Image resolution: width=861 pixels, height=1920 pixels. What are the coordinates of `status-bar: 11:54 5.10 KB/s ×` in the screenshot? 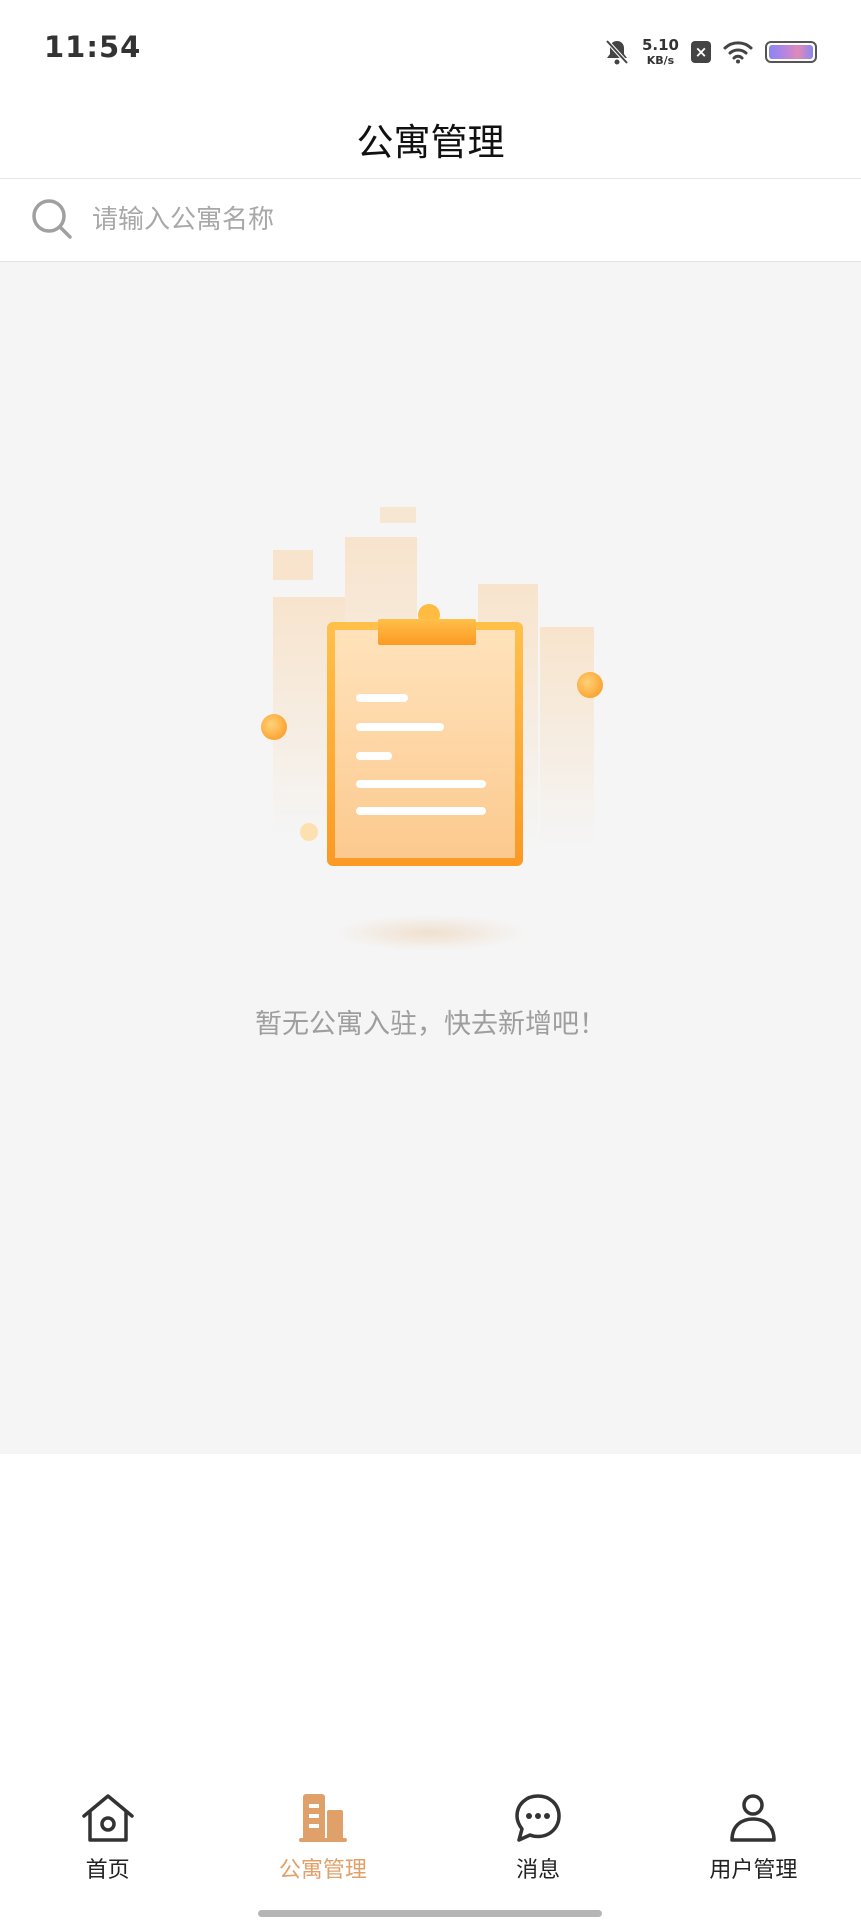 It's located at (430, 50).